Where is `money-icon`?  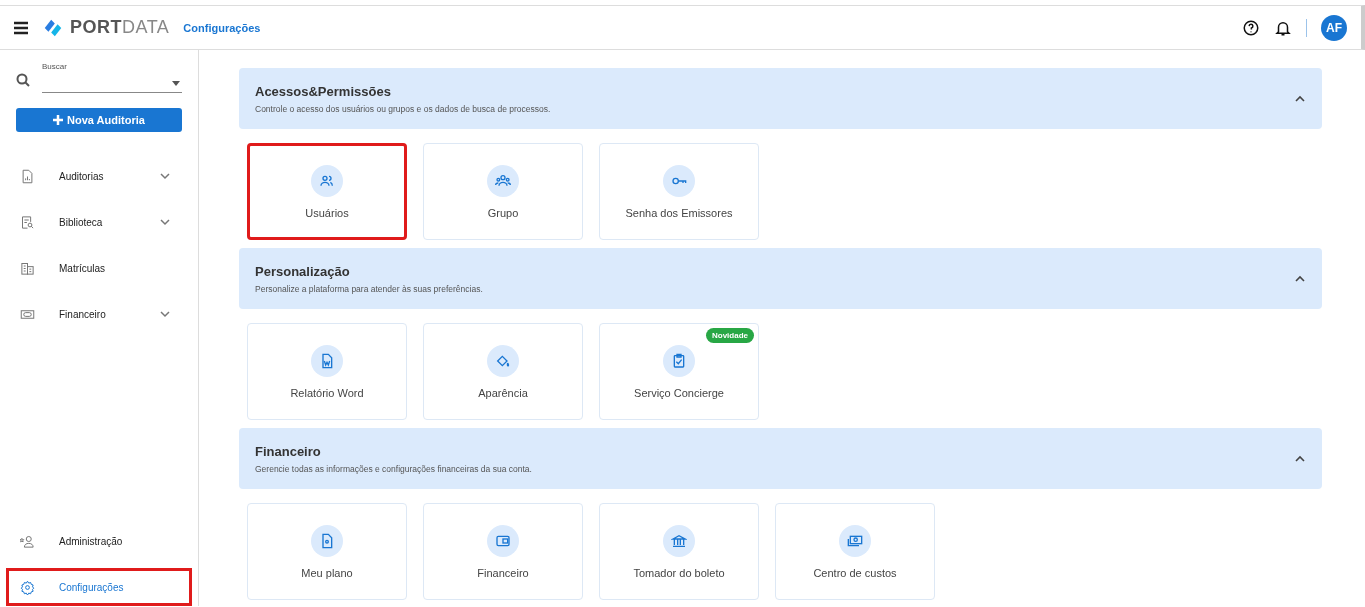
money-icon is located at coordinates (855, 540).